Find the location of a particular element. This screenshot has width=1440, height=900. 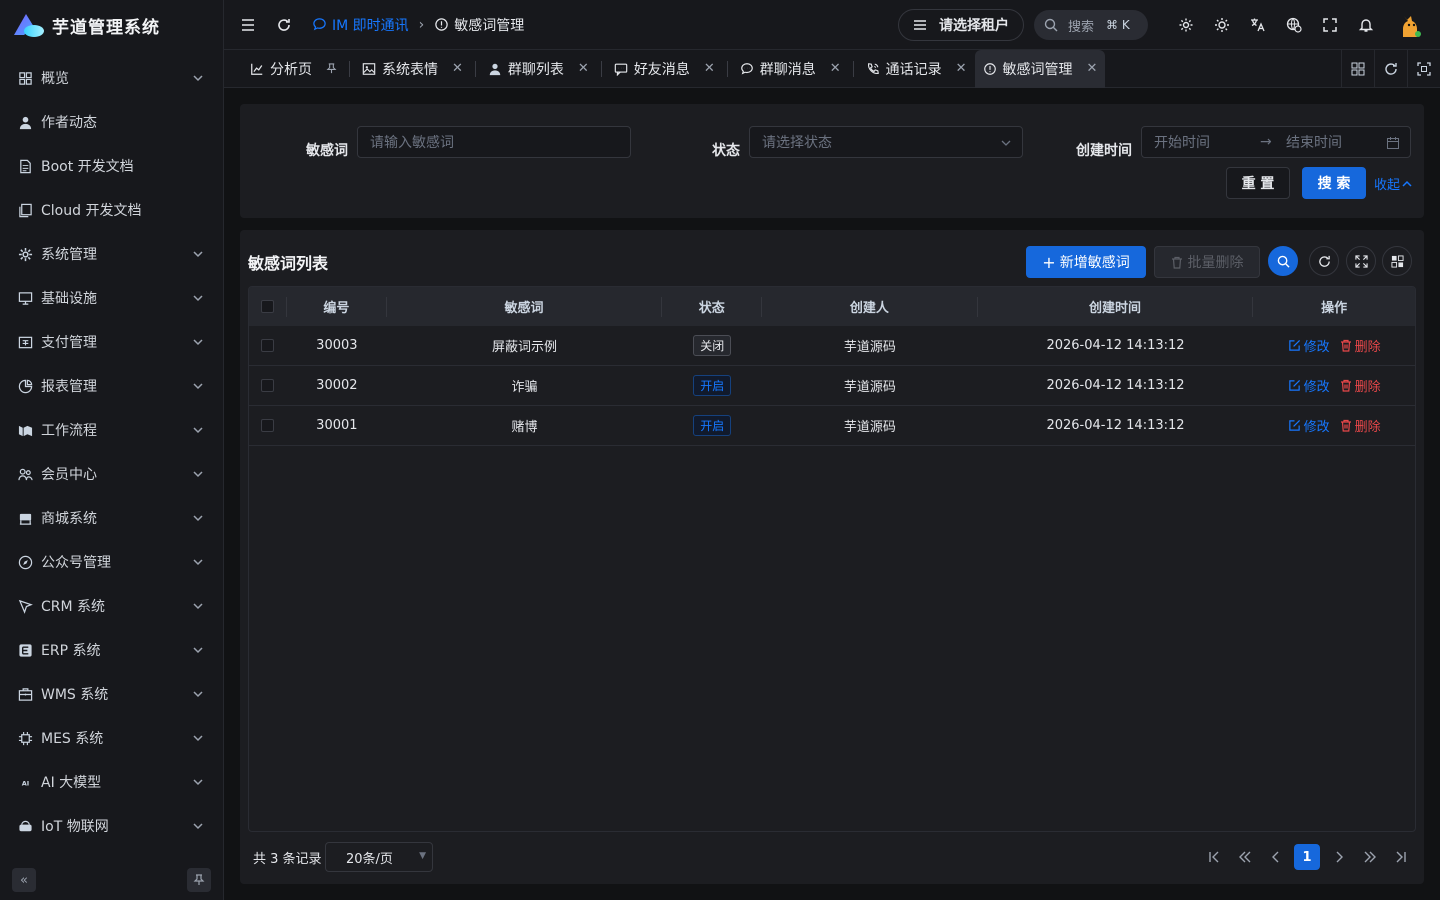

tab: 好友消息 ✕ is located at coordinates (664, 69).